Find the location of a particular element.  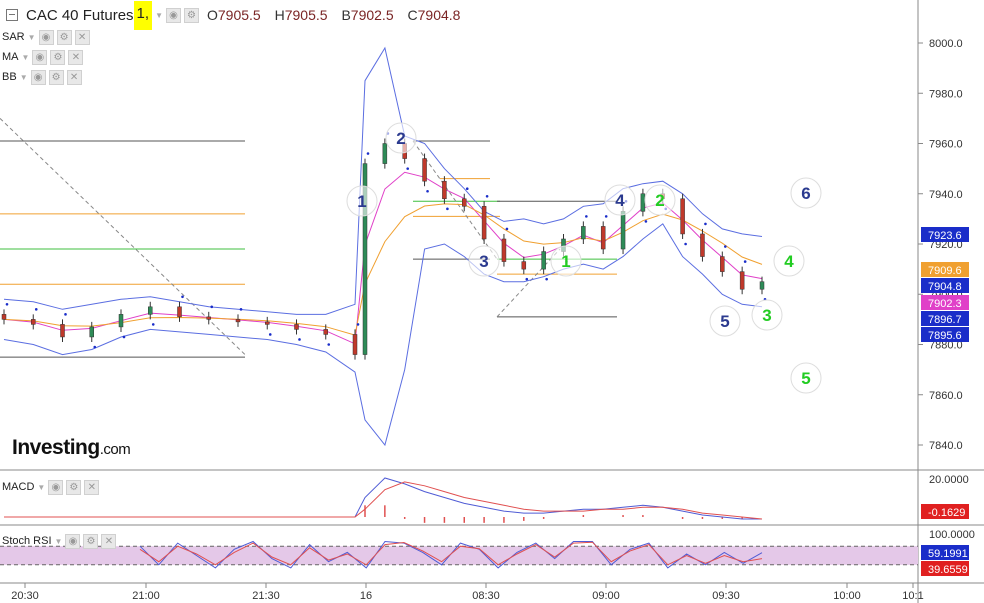

timeframe-badge: 1, is located at coordinates (143, 15).